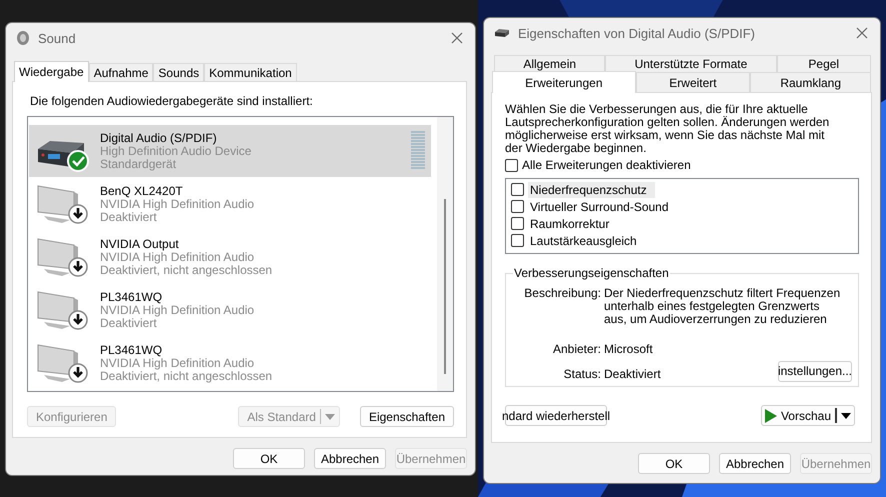 The height and width of the screenshot is (497, 886). Describe the element at coordinates (682, 165) in the screenshot. I see `disable-all-checkbox: Alle Erweiterungen deaktivieren` at that location.